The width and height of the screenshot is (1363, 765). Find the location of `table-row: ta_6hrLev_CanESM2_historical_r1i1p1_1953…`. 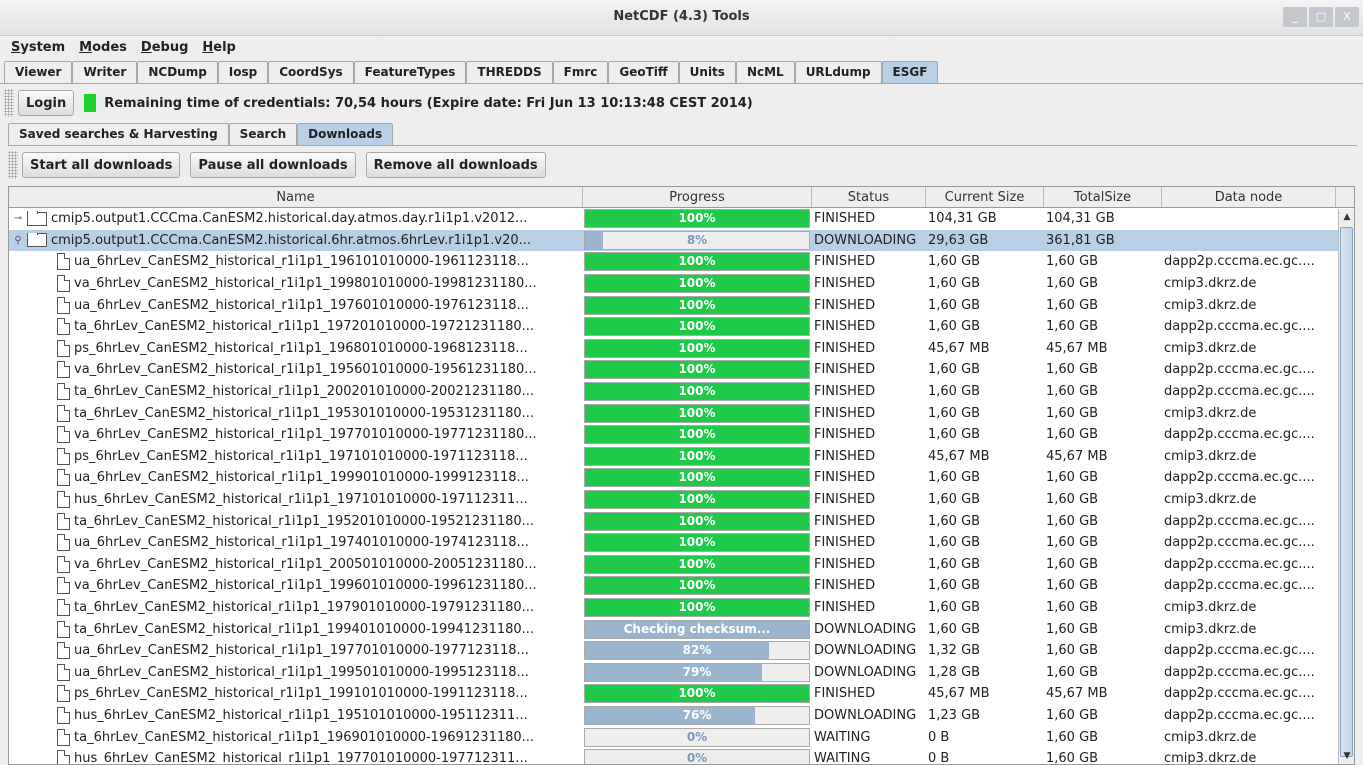

table-row: ta_6hrLev_CanESM2_historical_r1i1p1_1953… is located at coordinates (681, 413).